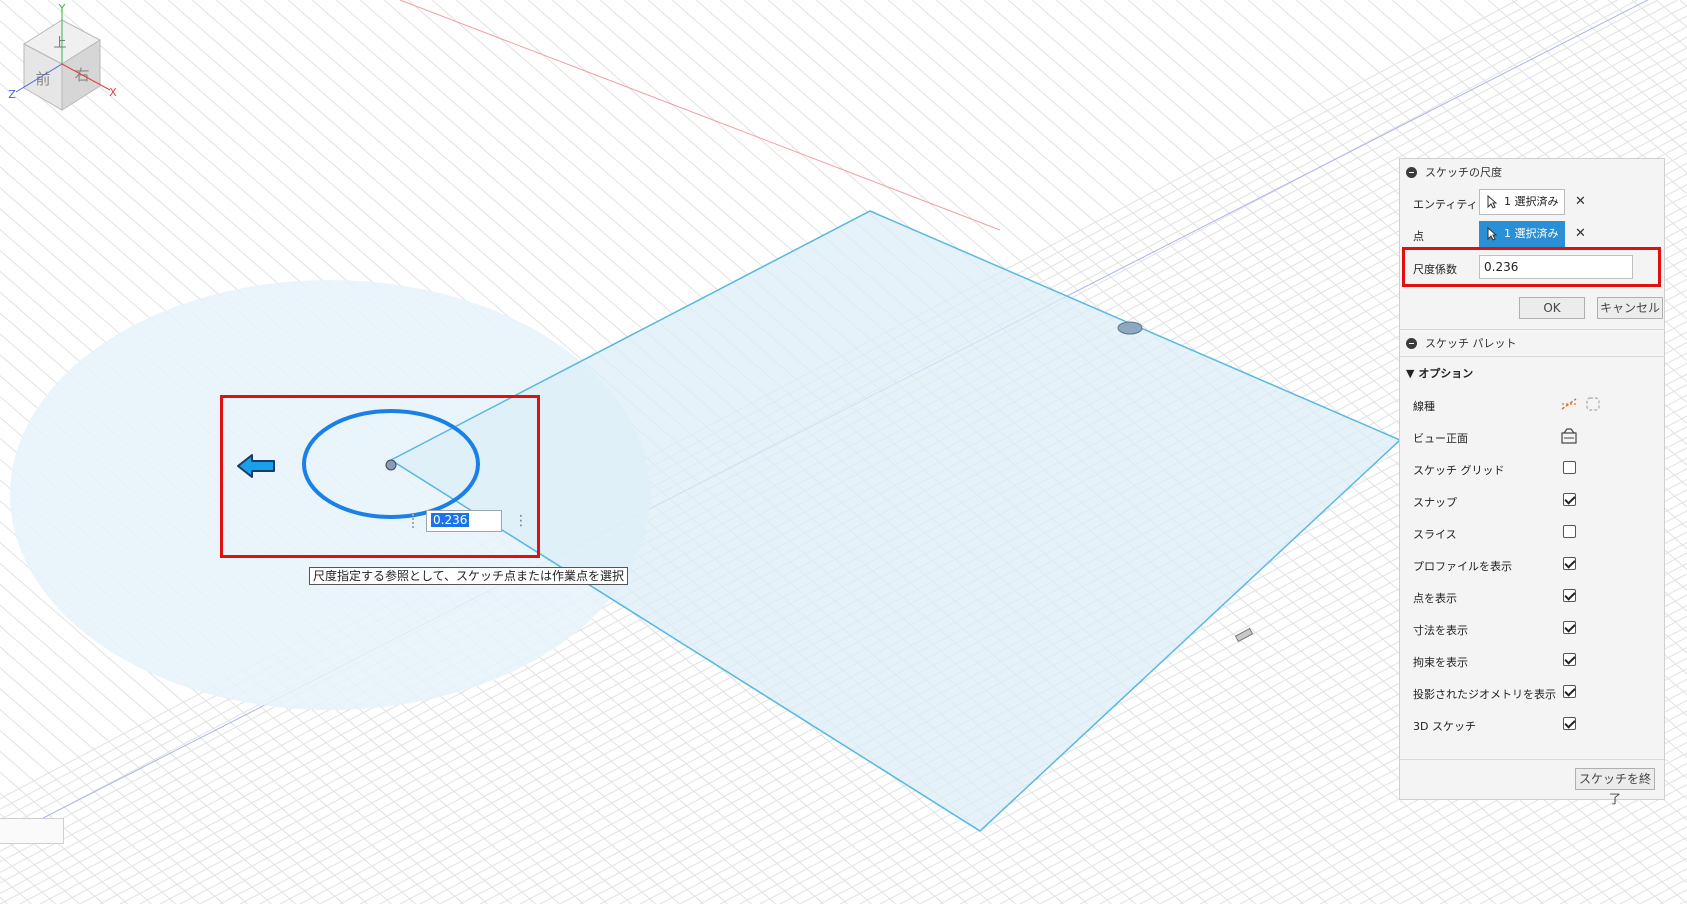 Image resolution: width=1687 pixels, height=904 pixels. Describe the element at coordinates (1531, 267) in the screenshot. I see `scale-factor-highlight-box` at that location.